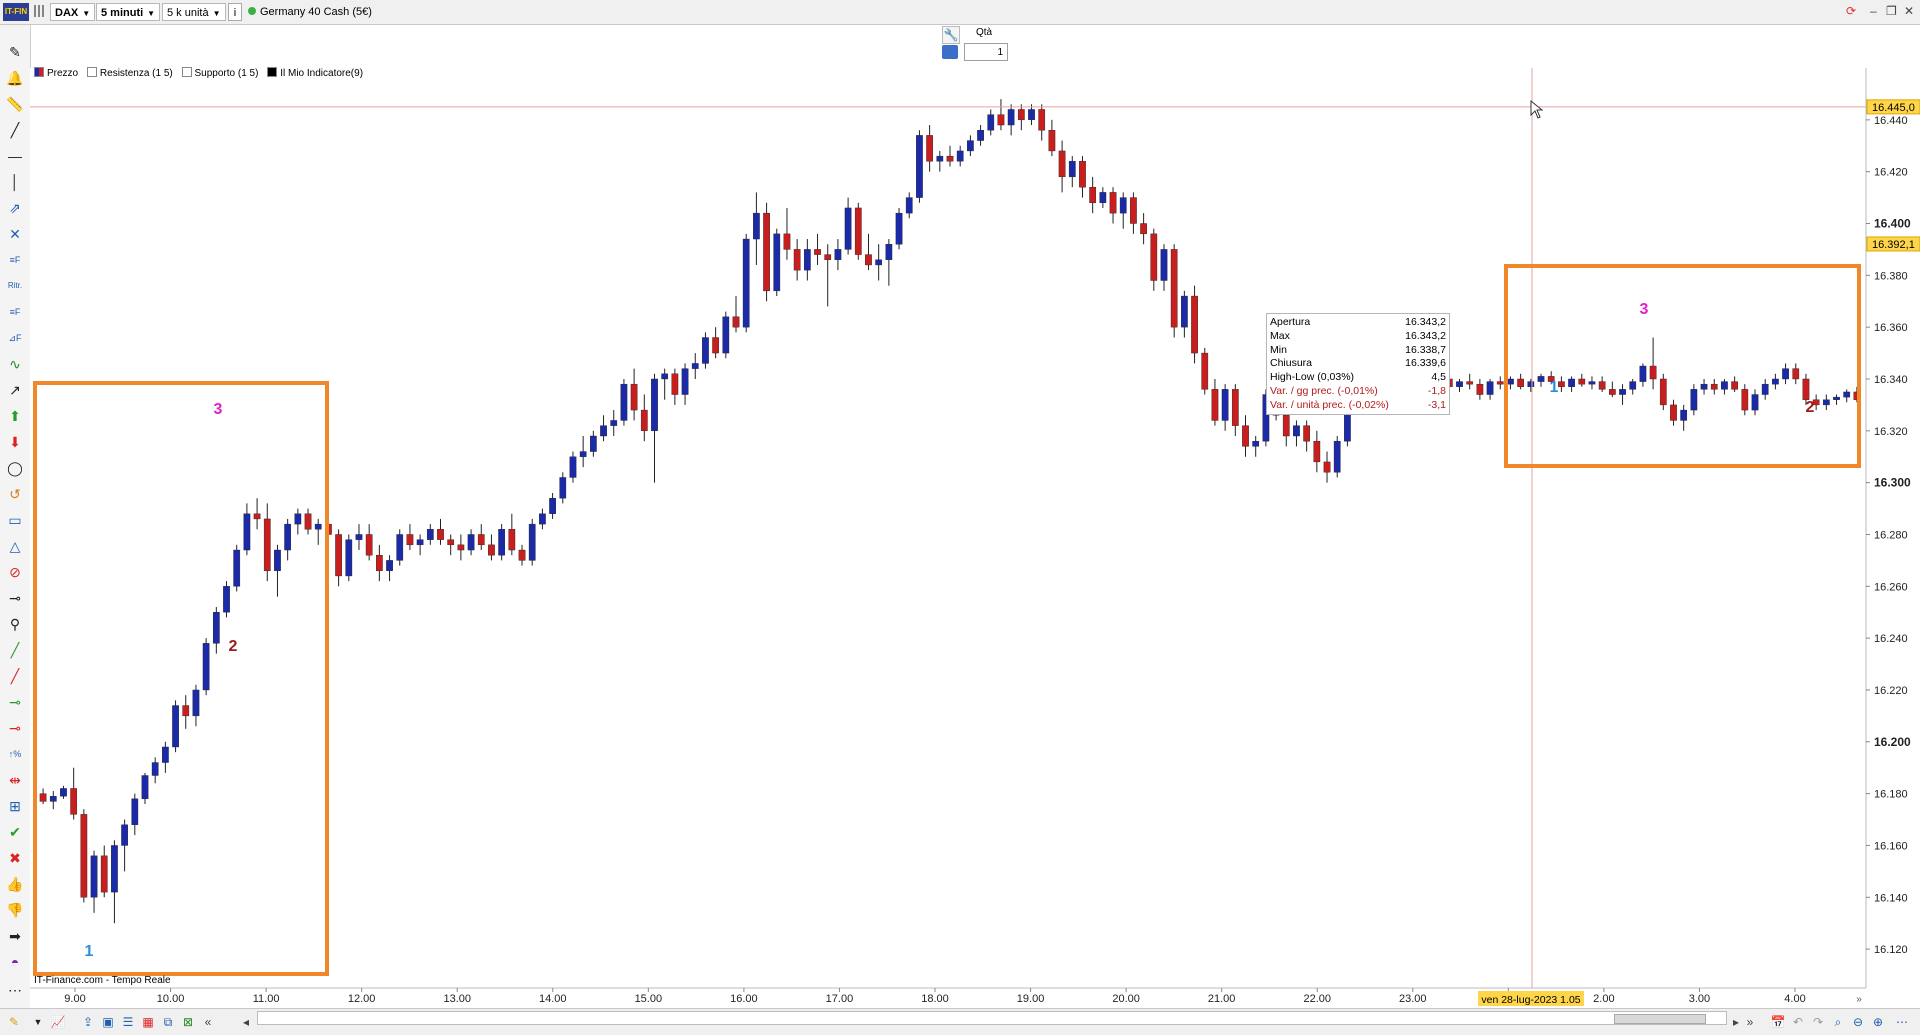  Describe the element at coordinates (1891, 898) in the screenshot. I see `y-tick-label: 16.140` at that location.